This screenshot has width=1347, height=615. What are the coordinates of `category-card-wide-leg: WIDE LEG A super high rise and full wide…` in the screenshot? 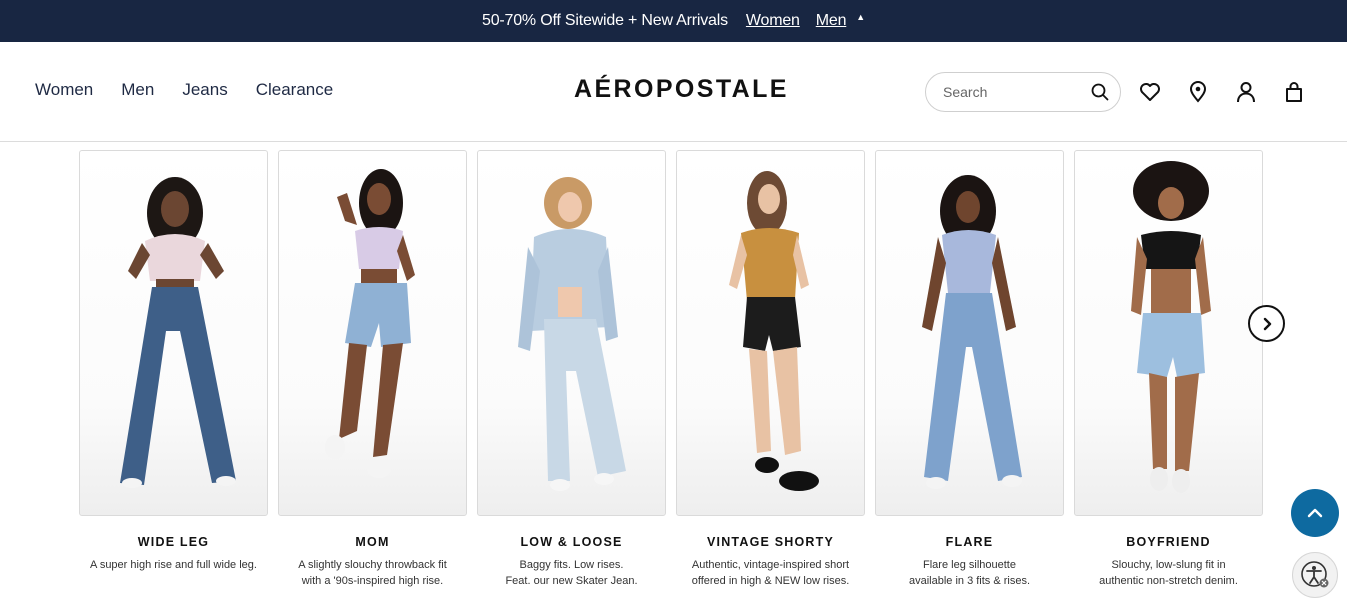 It's located at (173, 372).